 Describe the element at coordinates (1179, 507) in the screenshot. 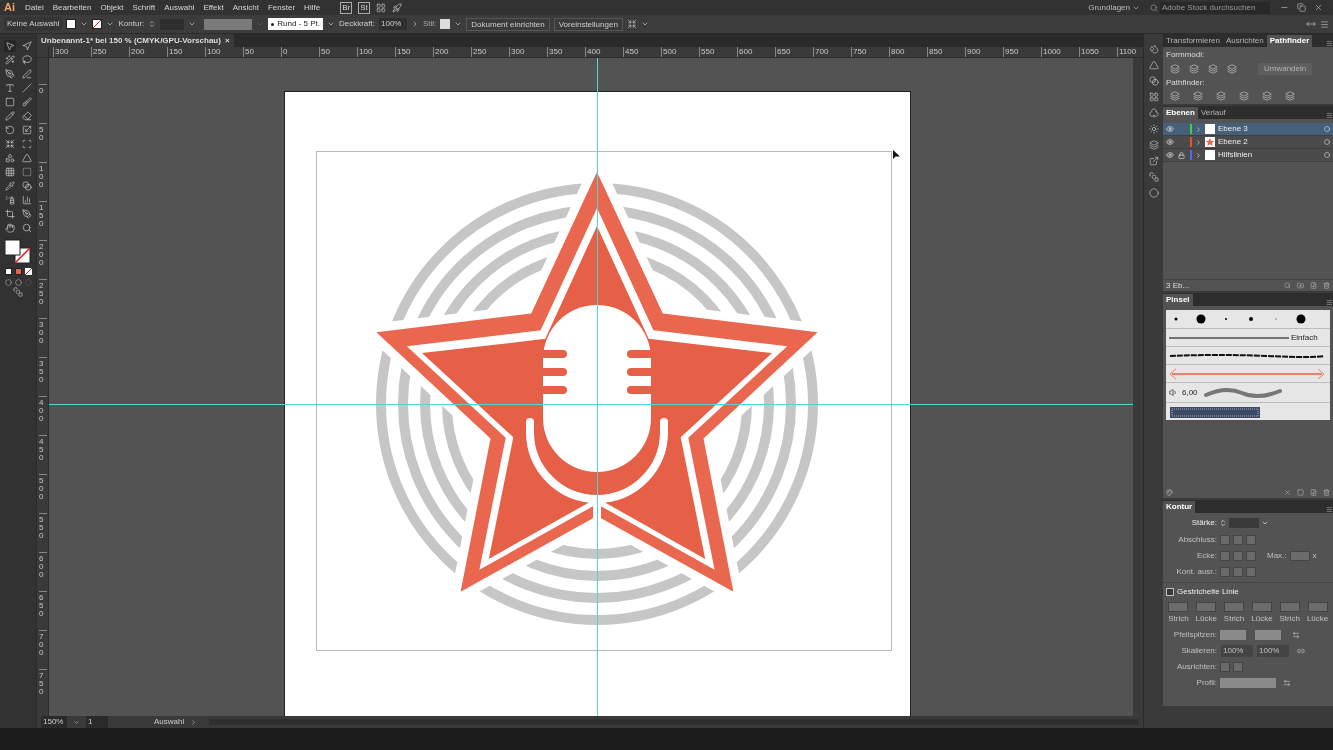

I see `panel-tab: Kontur` at that location.